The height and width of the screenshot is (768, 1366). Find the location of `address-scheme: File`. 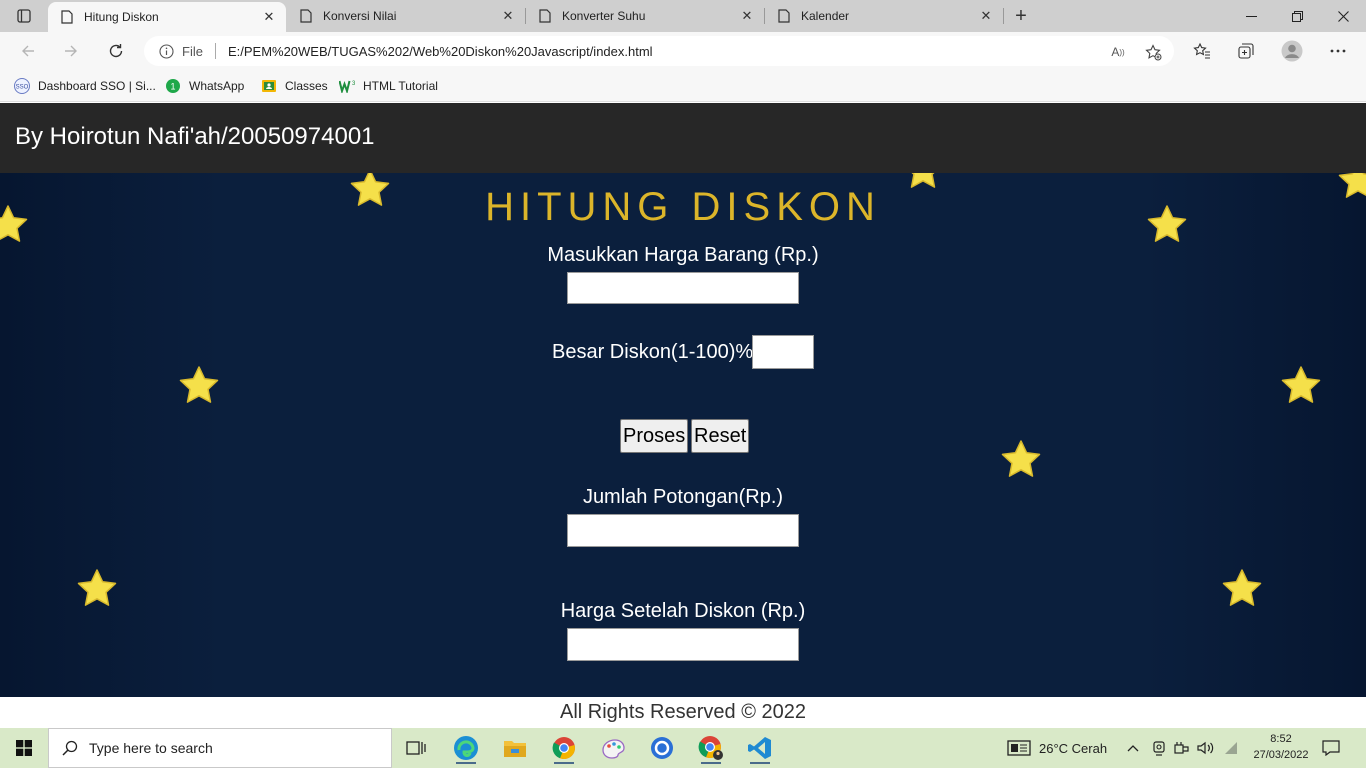

address-scheme: File is located at coordinates (192, 51).